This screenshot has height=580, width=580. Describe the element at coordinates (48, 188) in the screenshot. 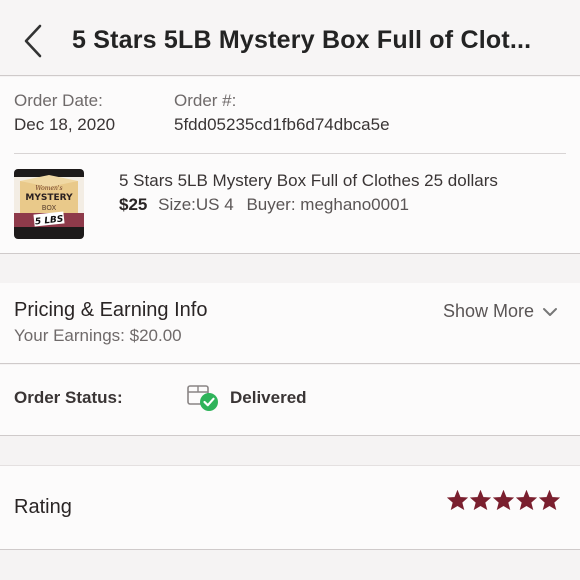

I see `thumb-line-1: Women's` at that location.